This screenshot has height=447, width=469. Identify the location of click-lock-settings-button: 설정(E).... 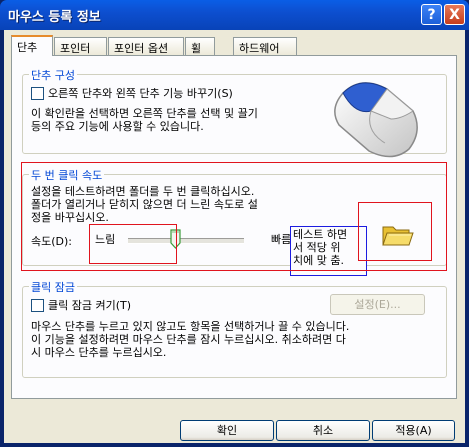
(377, 304).